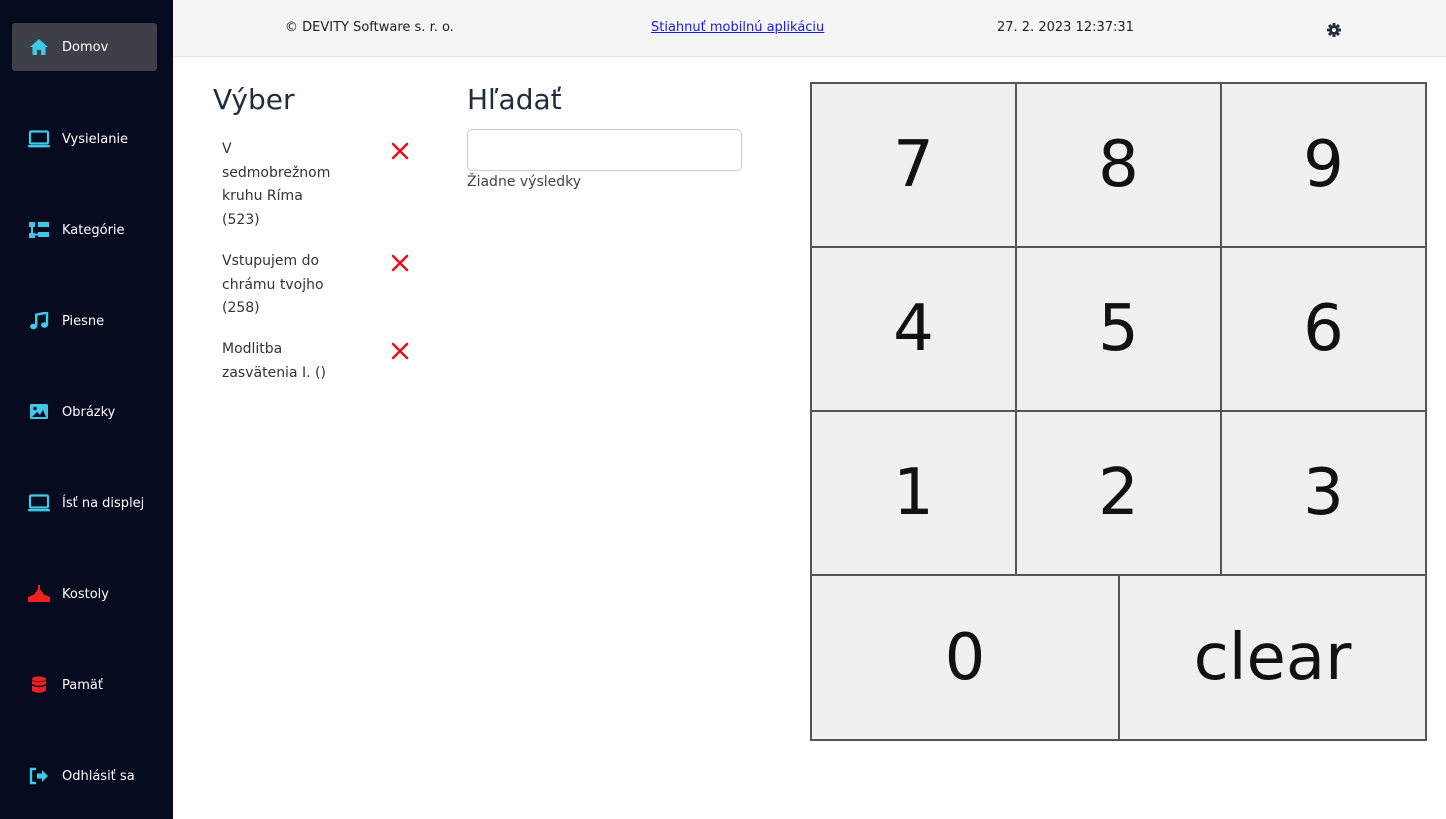 The width and height of the screenshot is (1446, 819). Describe the element at coordinates (1323, 165) in the screenshot. I see `keypad-key-9: 9` at that location.